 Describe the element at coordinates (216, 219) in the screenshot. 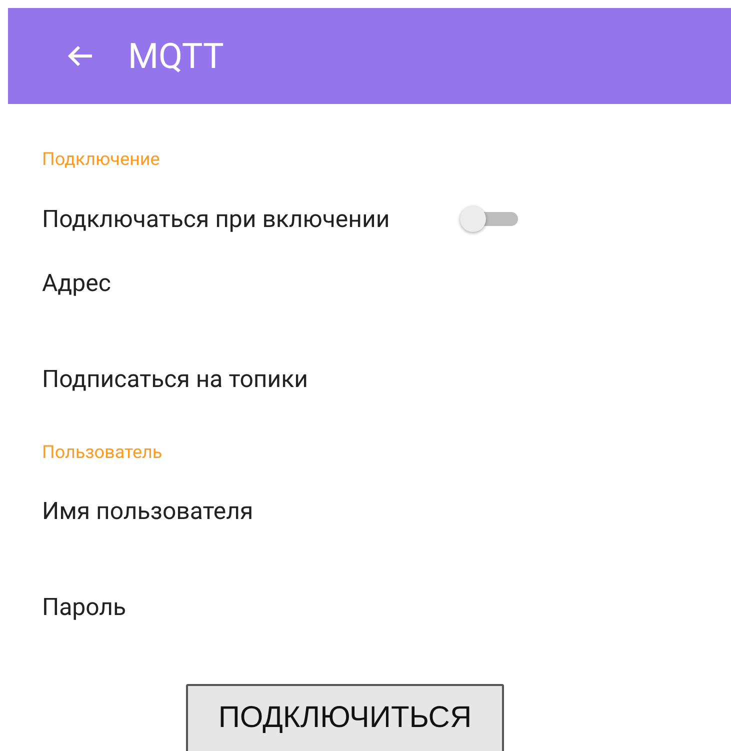

I see `preference-item: Подключаться при включении` at that location.